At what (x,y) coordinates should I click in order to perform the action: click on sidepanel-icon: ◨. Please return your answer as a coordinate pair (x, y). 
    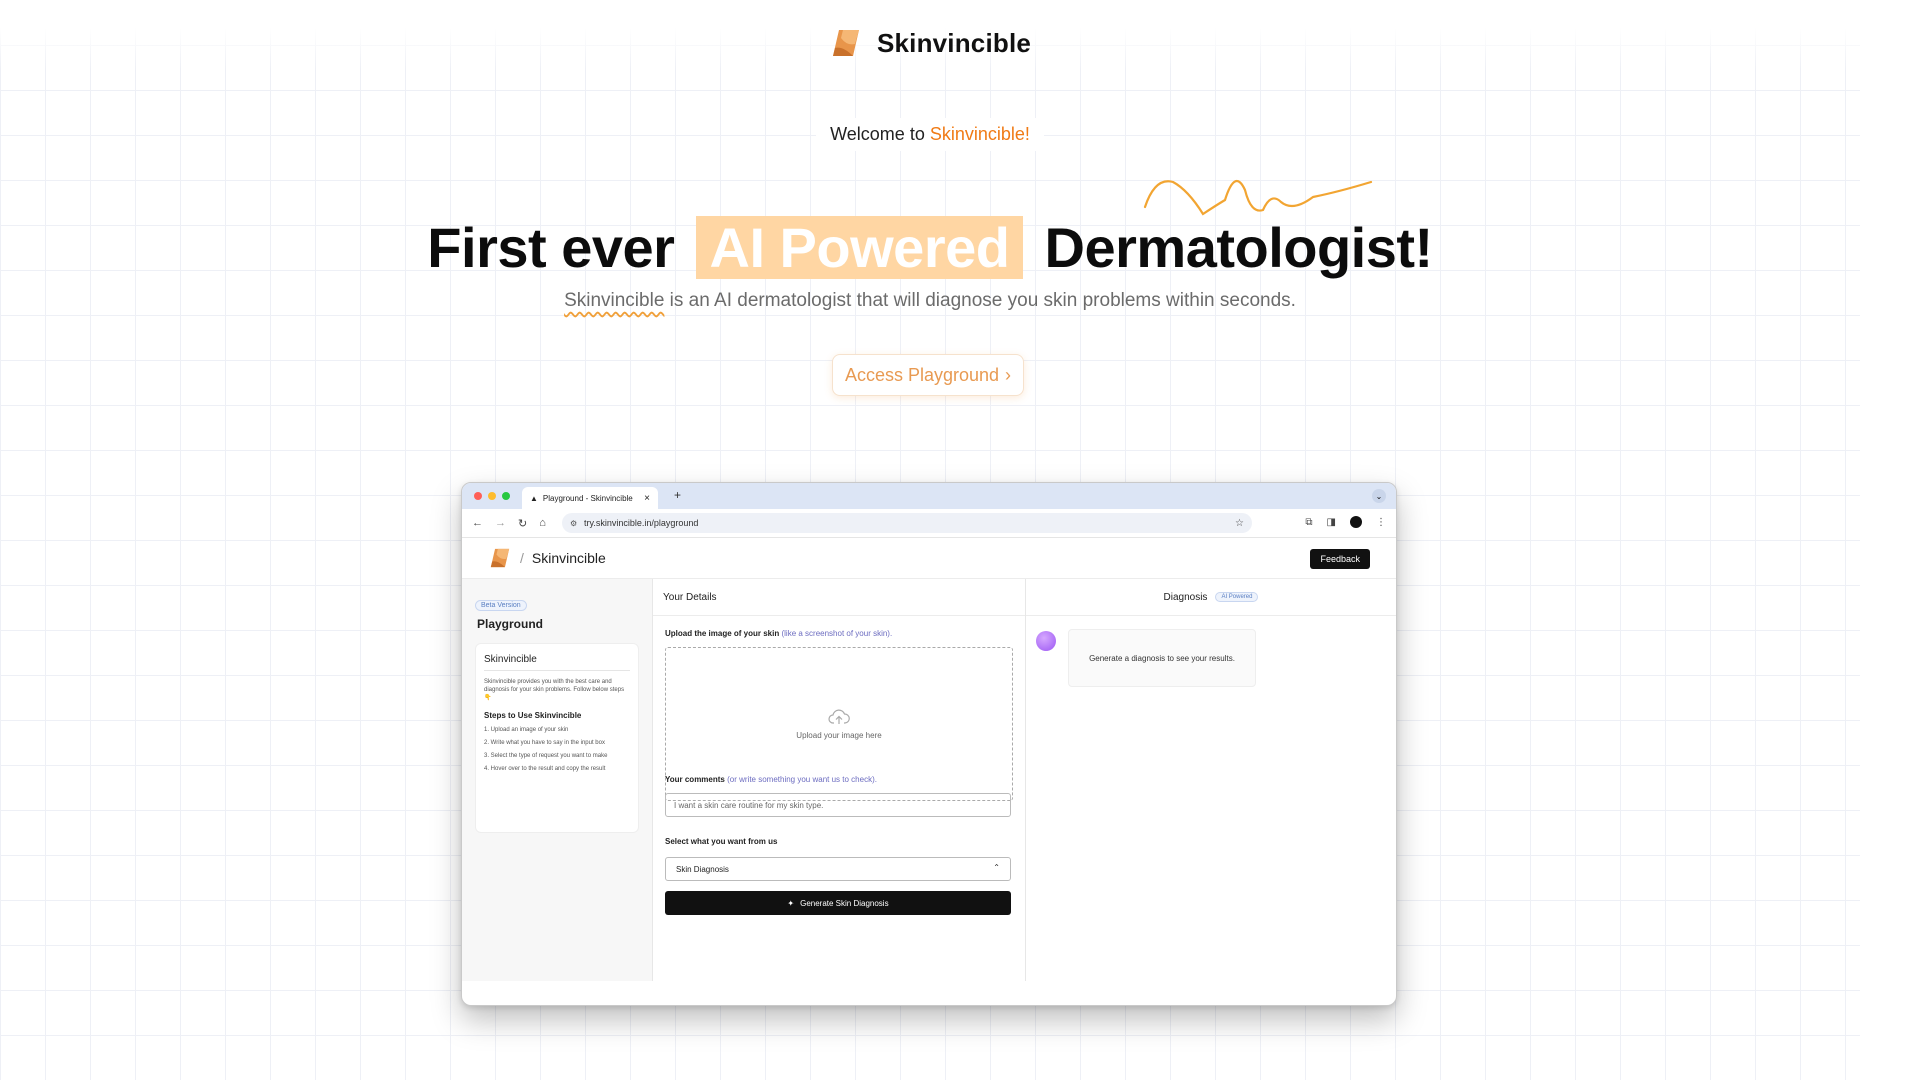
    Looking at the image, I should click on (1331, 522).